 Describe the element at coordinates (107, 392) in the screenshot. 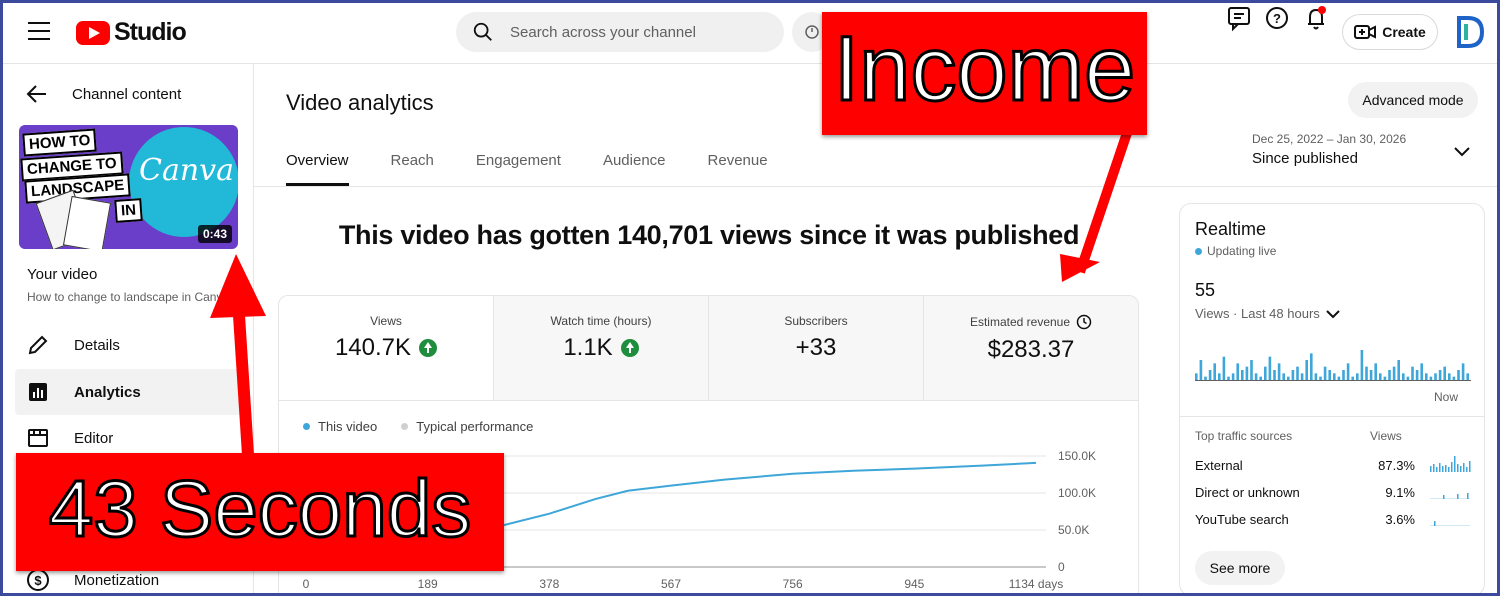

I see `sidebar-item-label: Analytics` at that location.